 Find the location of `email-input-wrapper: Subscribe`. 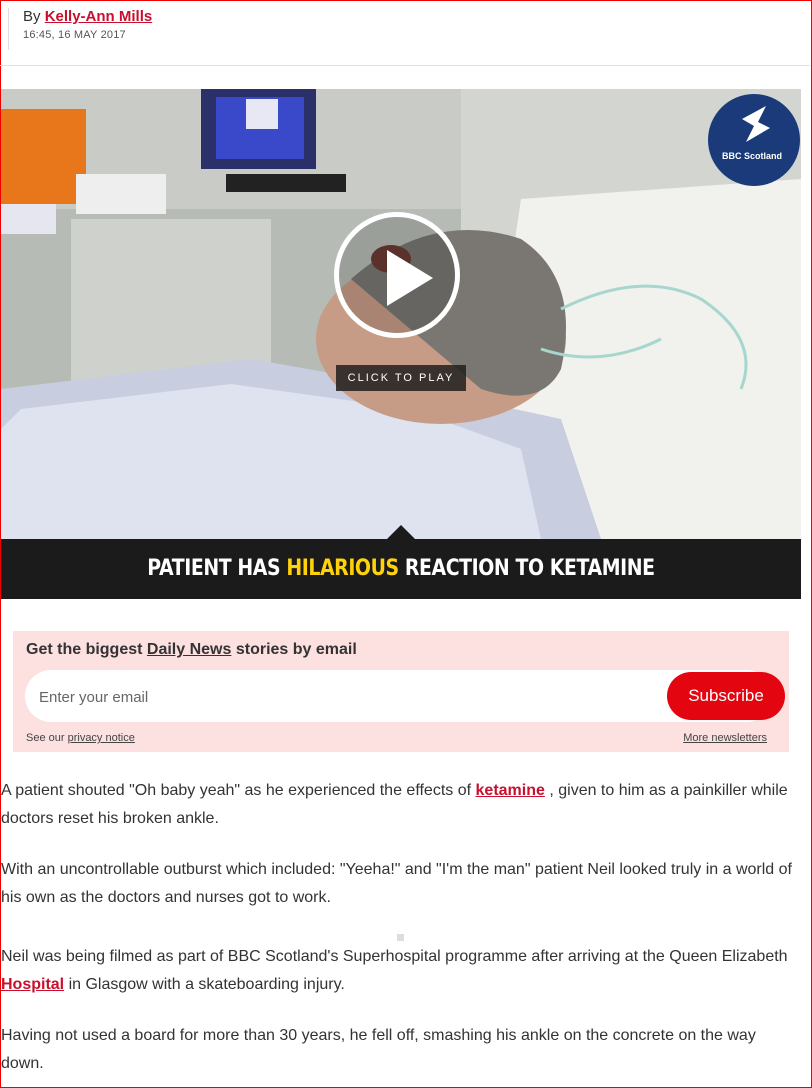

email-input-wrapper: Subscribe is located at coordinates (405, 696).